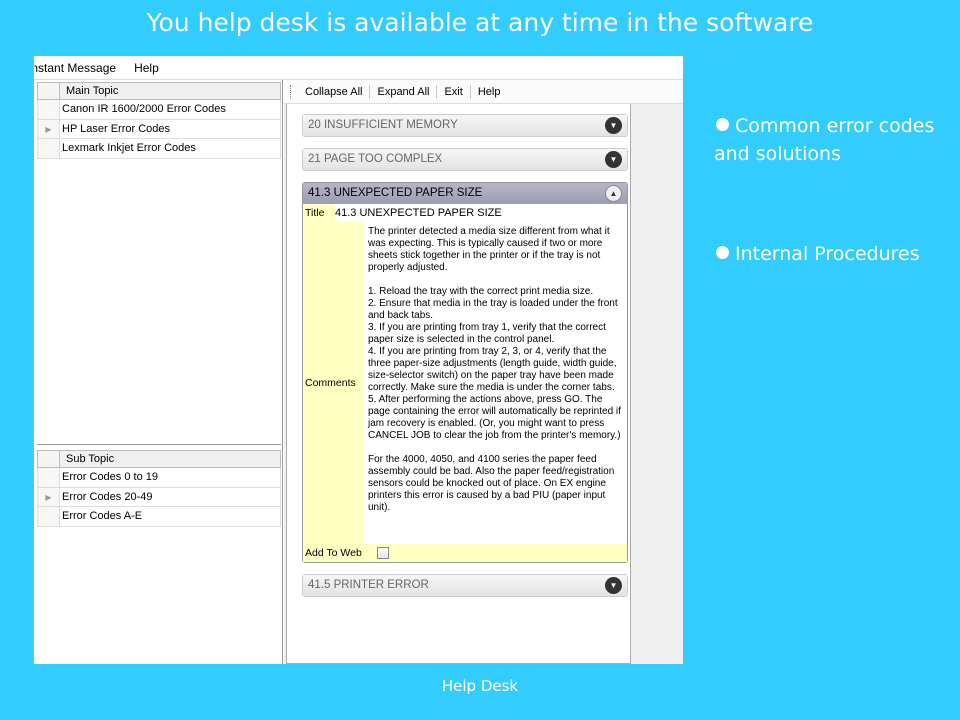  I want to click on table-cell: Canon IR 1600/2000 Error Codes, so click(143, 109).